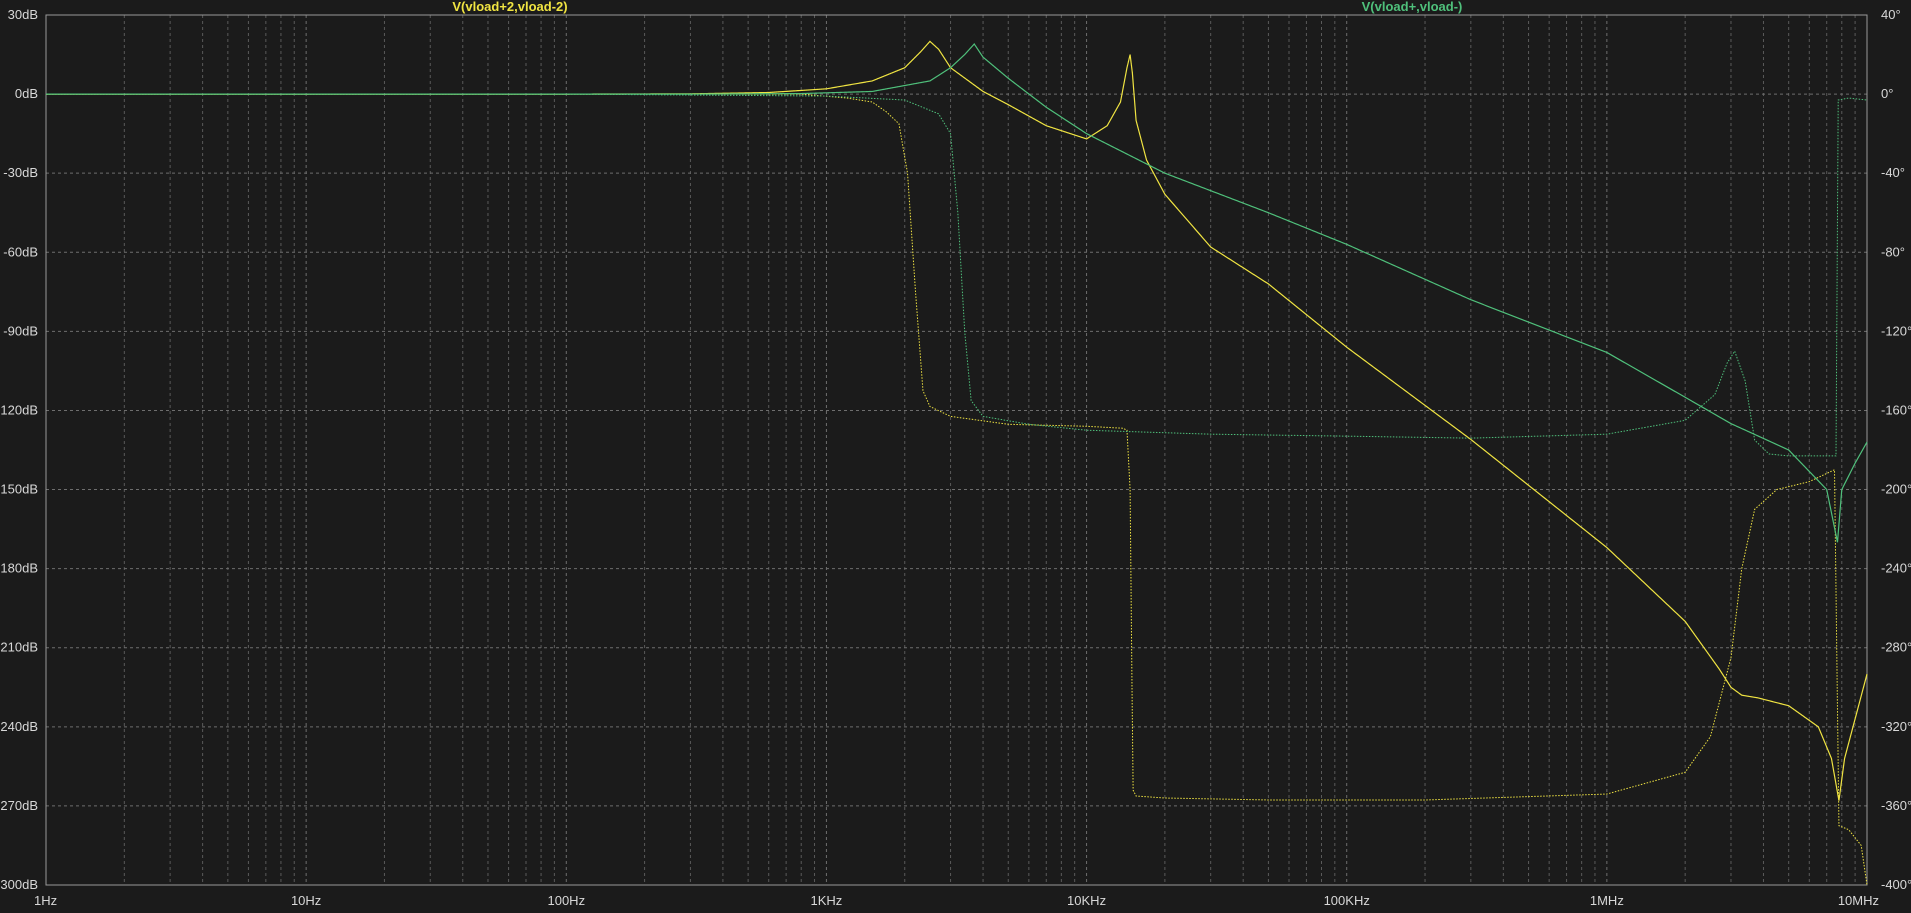  Describe the element at coordinates (19, 647) in the screenshot. I see `y-left-tick-label: -210dB` at that location.